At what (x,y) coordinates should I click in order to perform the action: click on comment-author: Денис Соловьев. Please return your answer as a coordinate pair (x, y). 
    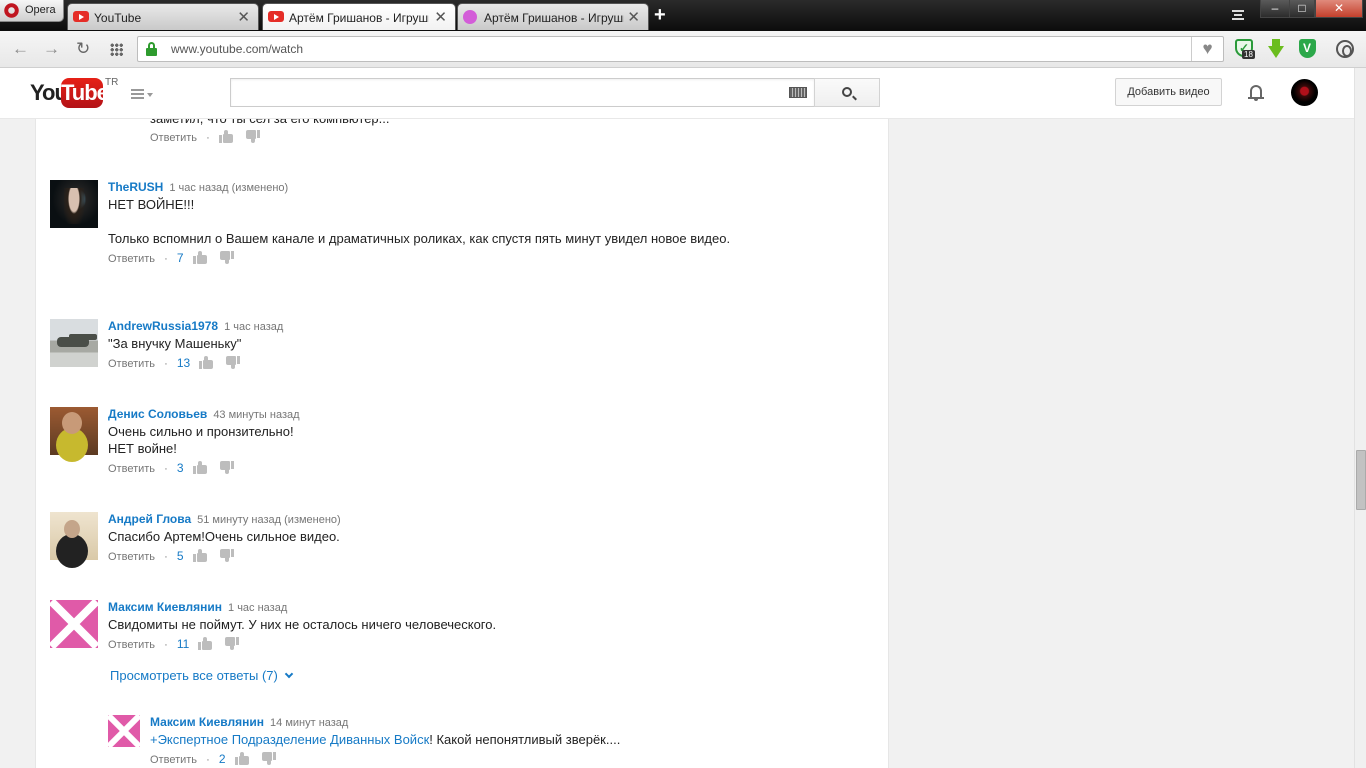
    Looking at the image, I should click on (157, 414).